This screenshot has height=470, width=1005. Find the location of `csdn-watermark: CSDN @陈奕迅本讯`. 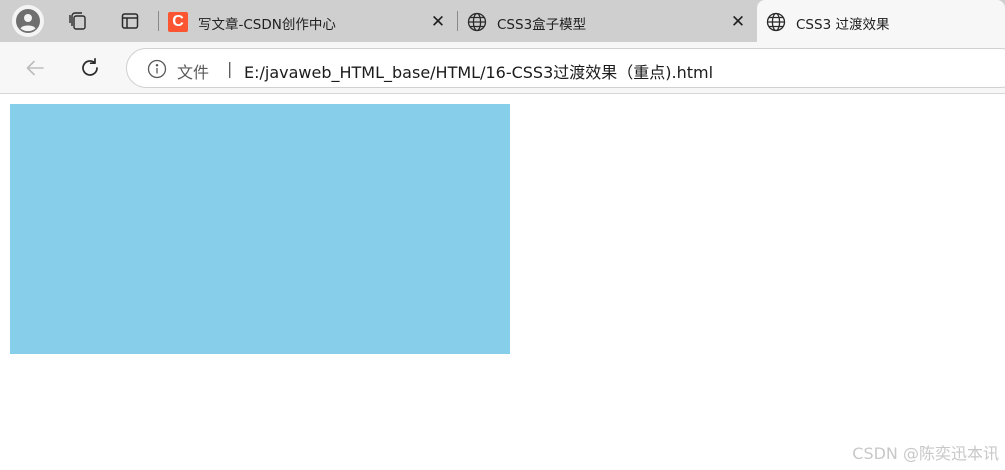

csdn-watermark: CSDN @陈奕迅本讯 is located at coordinates (925, 453).